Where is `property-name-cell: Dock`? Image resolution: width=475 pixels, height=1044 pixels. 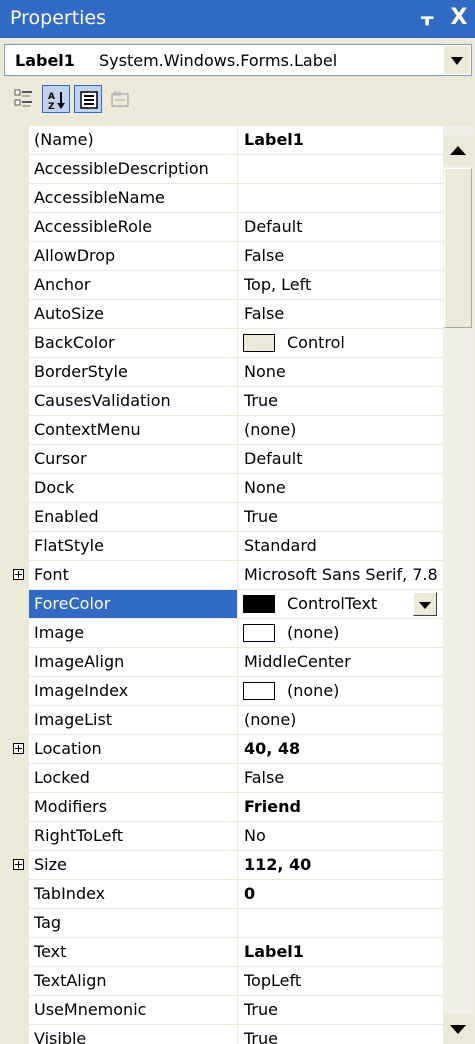
property-name-cell: Dock is located at coordinates (133, 488).